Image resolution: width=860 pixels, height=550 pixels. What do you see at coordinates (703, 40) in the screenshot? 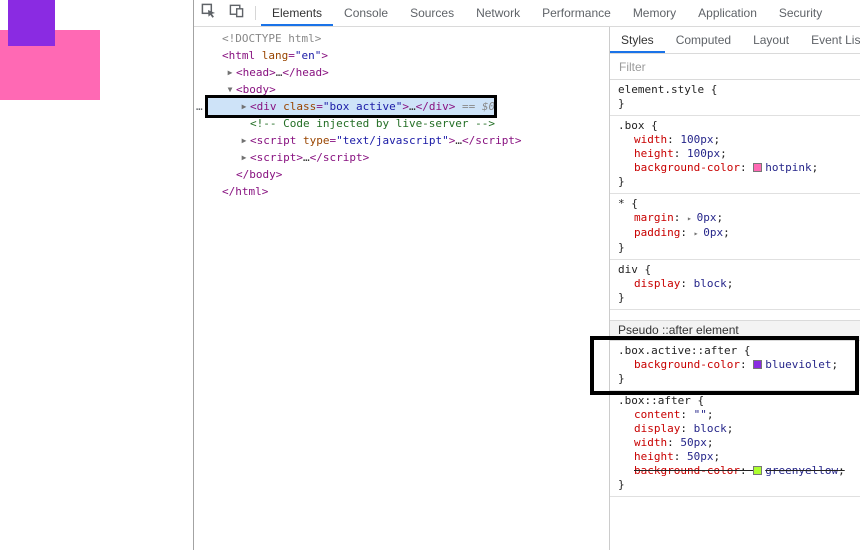
I see `styles-tab-computed: Computed` at bounding box center [703, 40].